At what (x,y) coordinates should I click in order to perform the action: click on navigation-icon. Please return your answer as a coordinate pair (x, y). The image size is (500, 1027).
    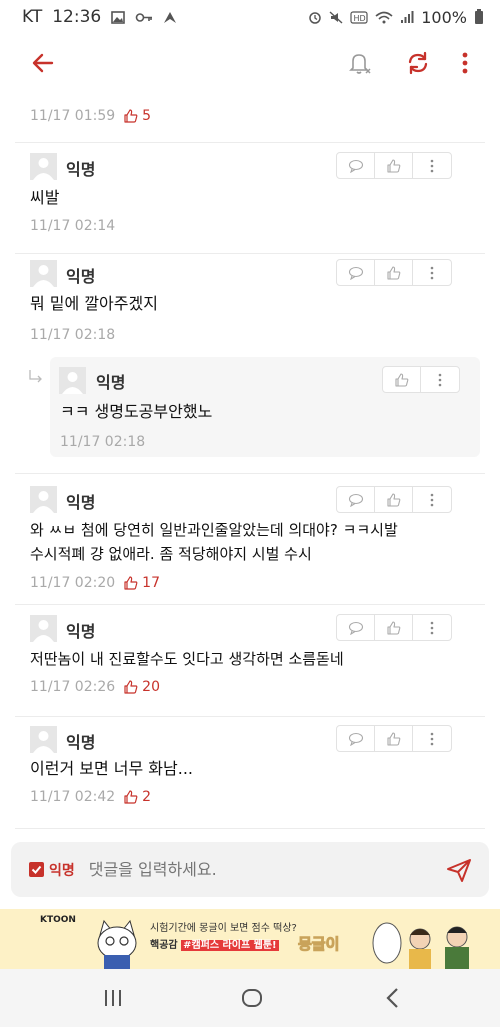
    Looking at the image, I should click on (170, 17).